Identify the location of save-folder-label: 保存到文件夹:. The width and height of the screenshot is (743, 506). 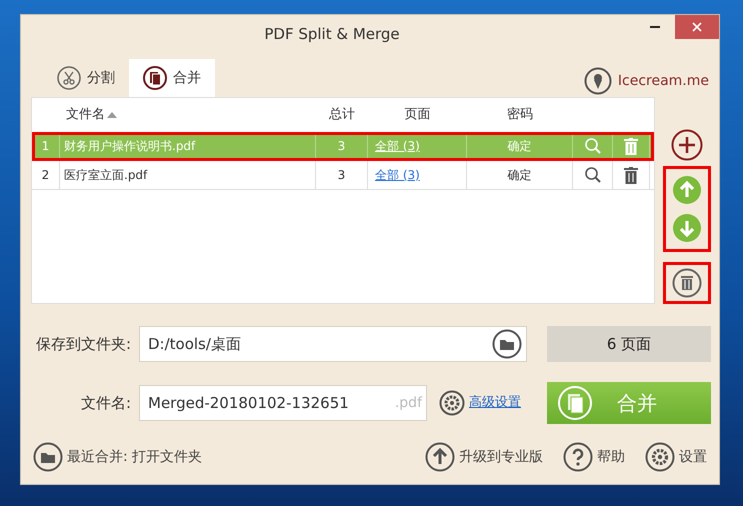
(83, 344).